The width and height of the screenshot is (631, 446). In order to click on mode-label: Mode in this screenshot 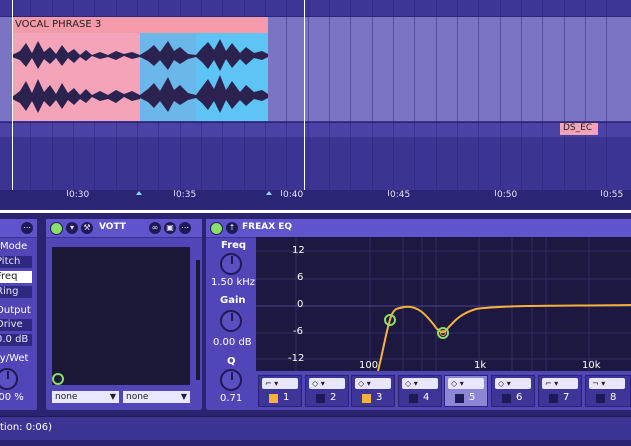, I will do `click(14, 246)`.